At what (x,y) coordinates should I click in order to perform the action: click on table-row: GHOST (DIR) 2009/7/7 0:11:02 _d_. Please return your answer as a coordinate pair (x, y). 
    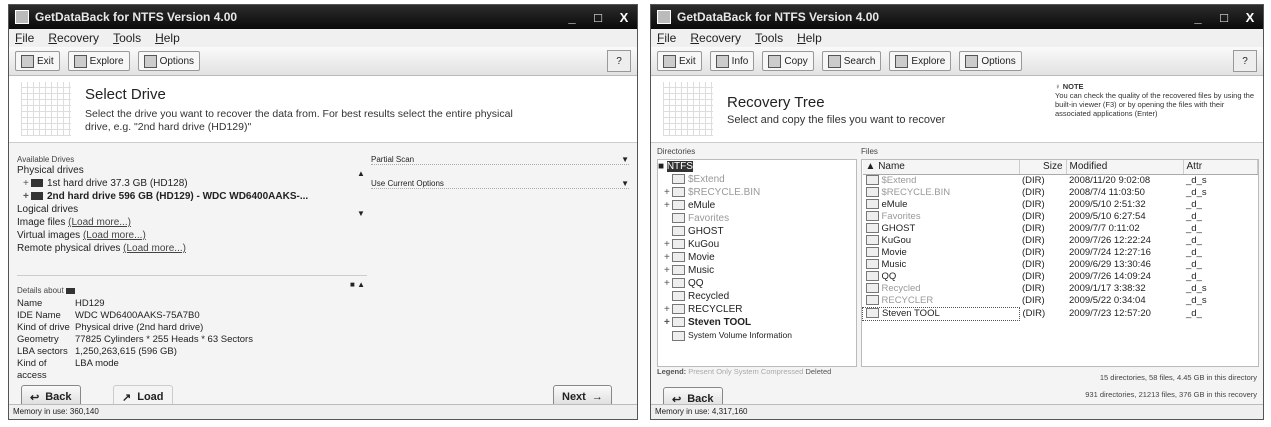
    Looking at the image, I should click on (1060, 229).